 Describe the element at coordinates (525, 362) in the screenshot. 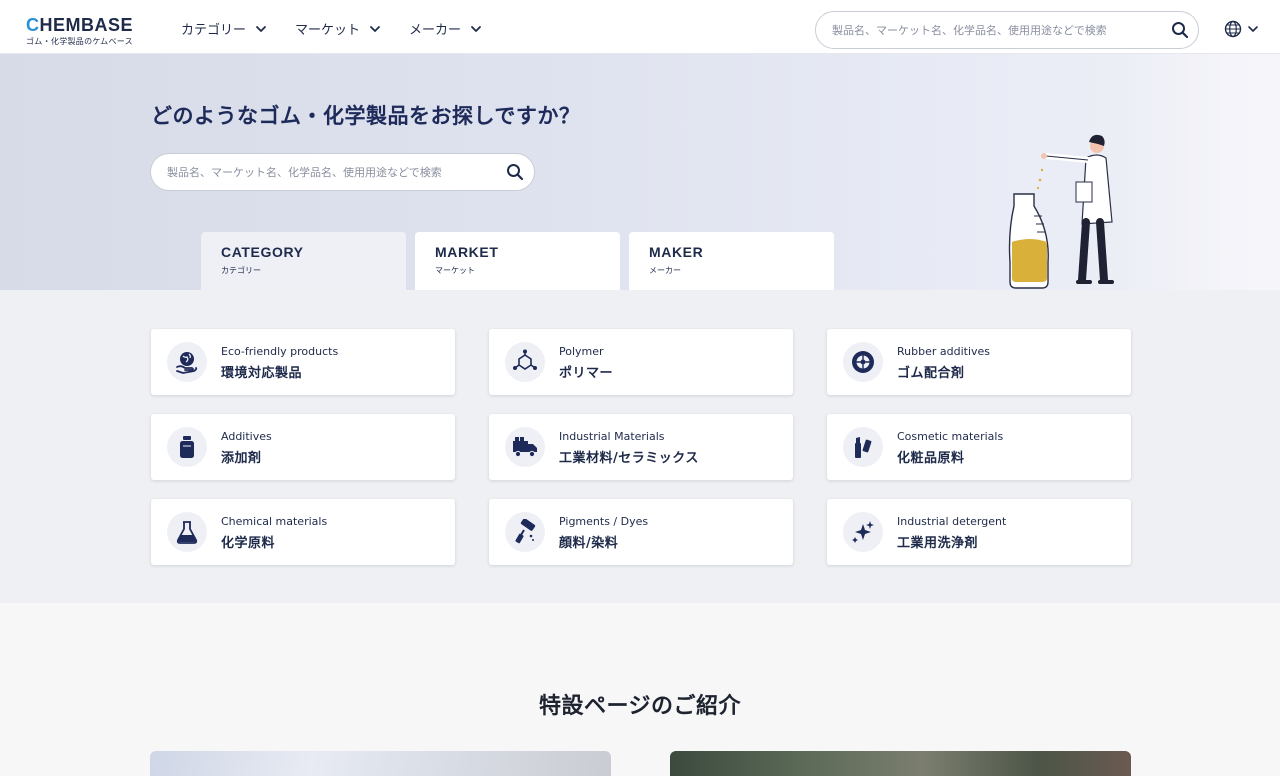

I see `polymer-molecule-icon` at that location.